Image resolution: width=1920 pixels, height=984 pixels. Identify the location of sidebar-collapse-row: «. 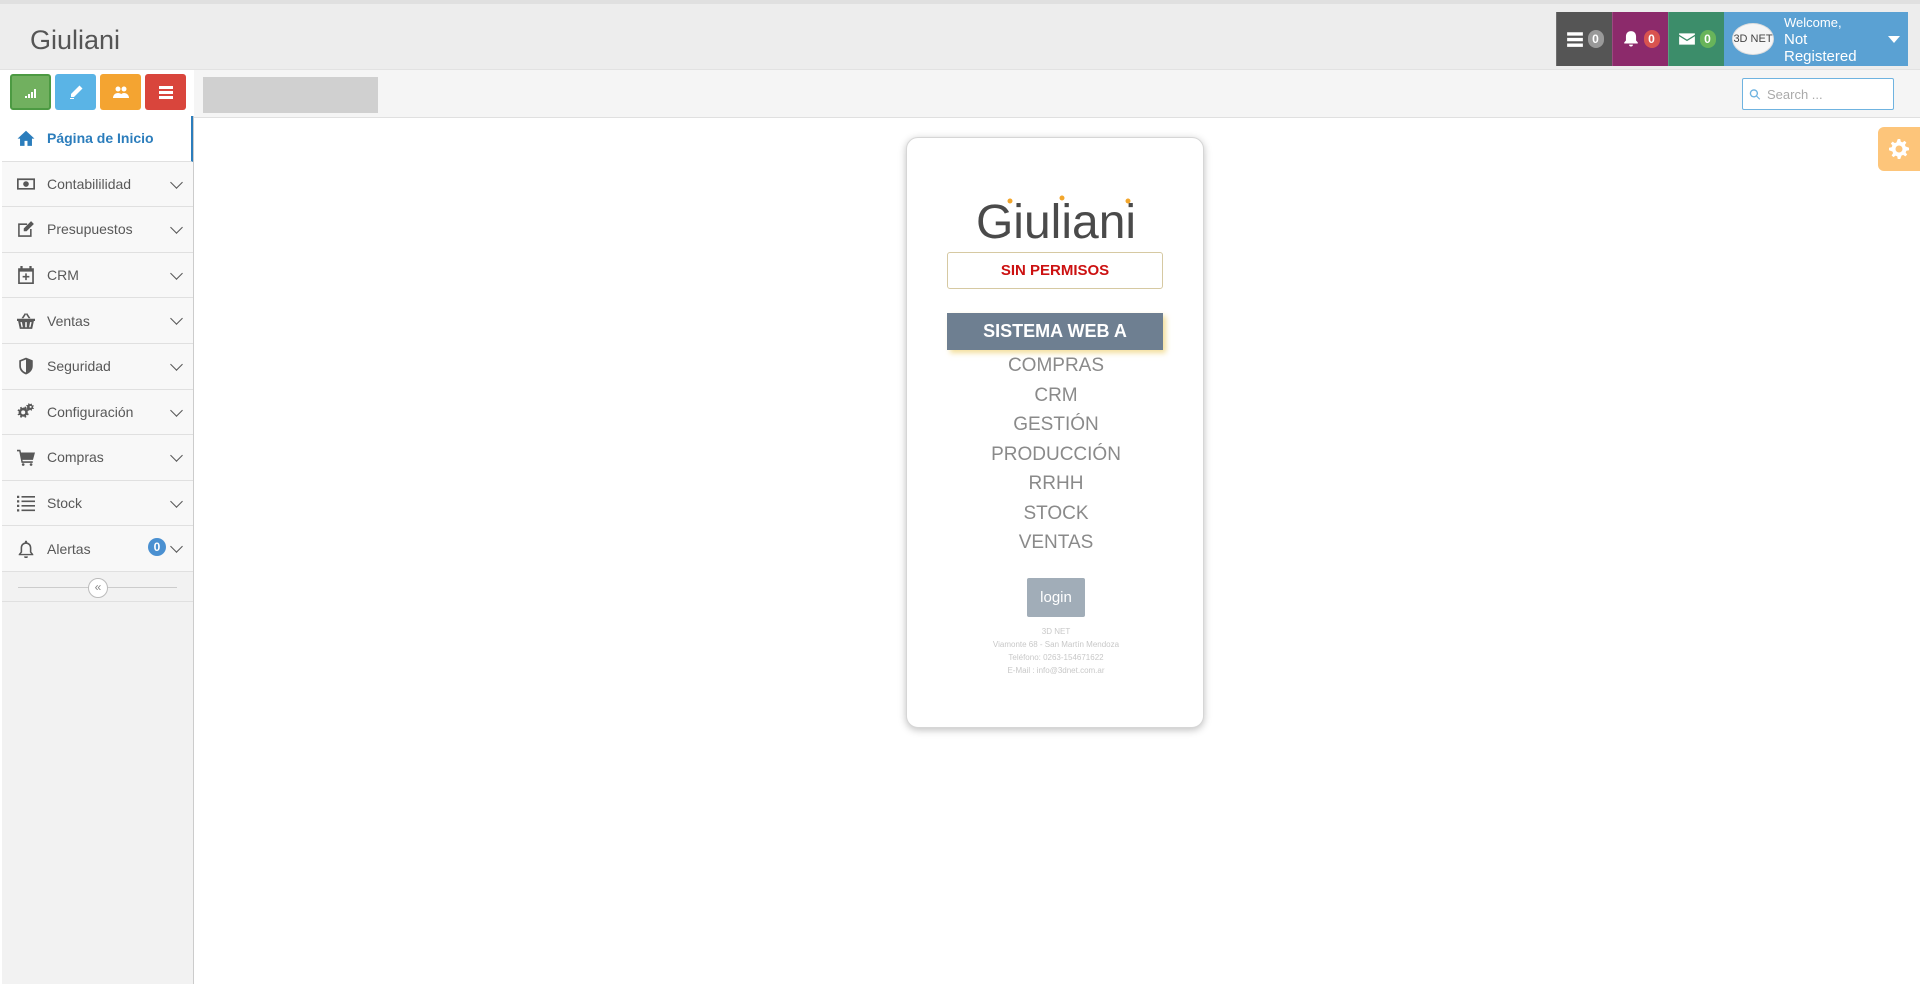
(97, 586).